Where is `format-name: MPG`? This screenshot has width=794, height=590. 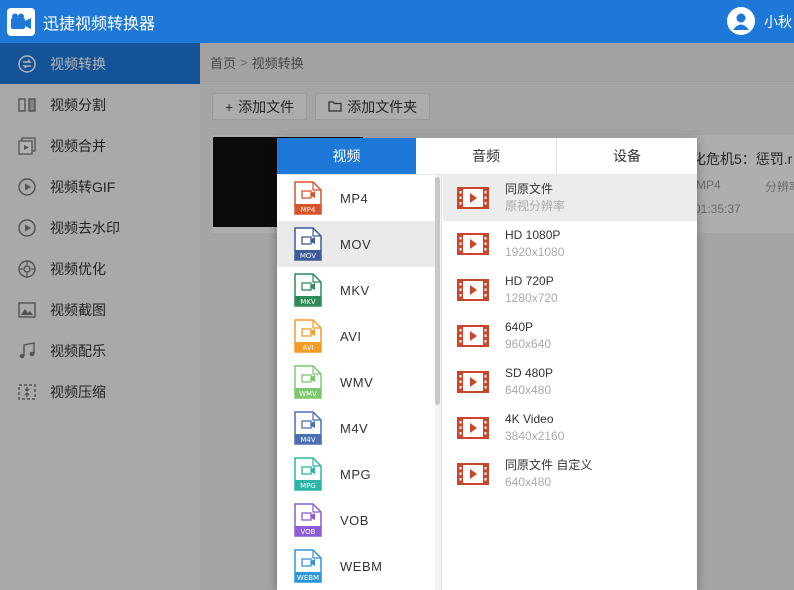
format-name: MPG is located at coordinates (356, 474).